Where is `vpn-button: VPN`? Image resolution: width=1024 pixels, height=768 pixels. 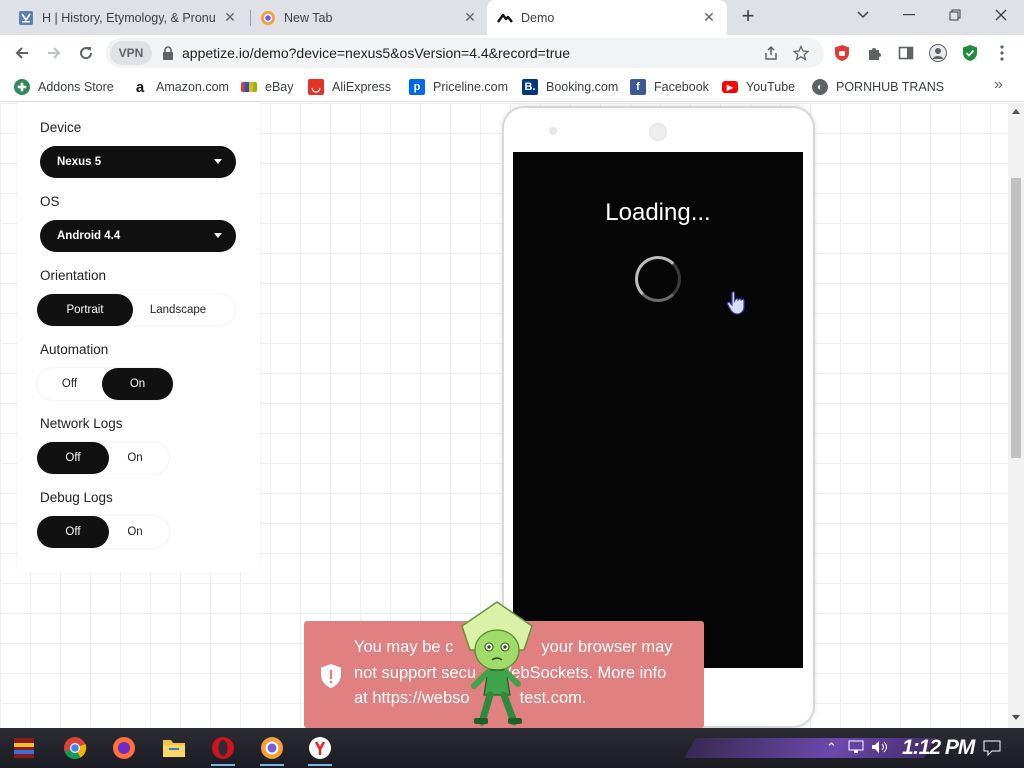
vpn-button: VPN is located at coordinates (131, 53).